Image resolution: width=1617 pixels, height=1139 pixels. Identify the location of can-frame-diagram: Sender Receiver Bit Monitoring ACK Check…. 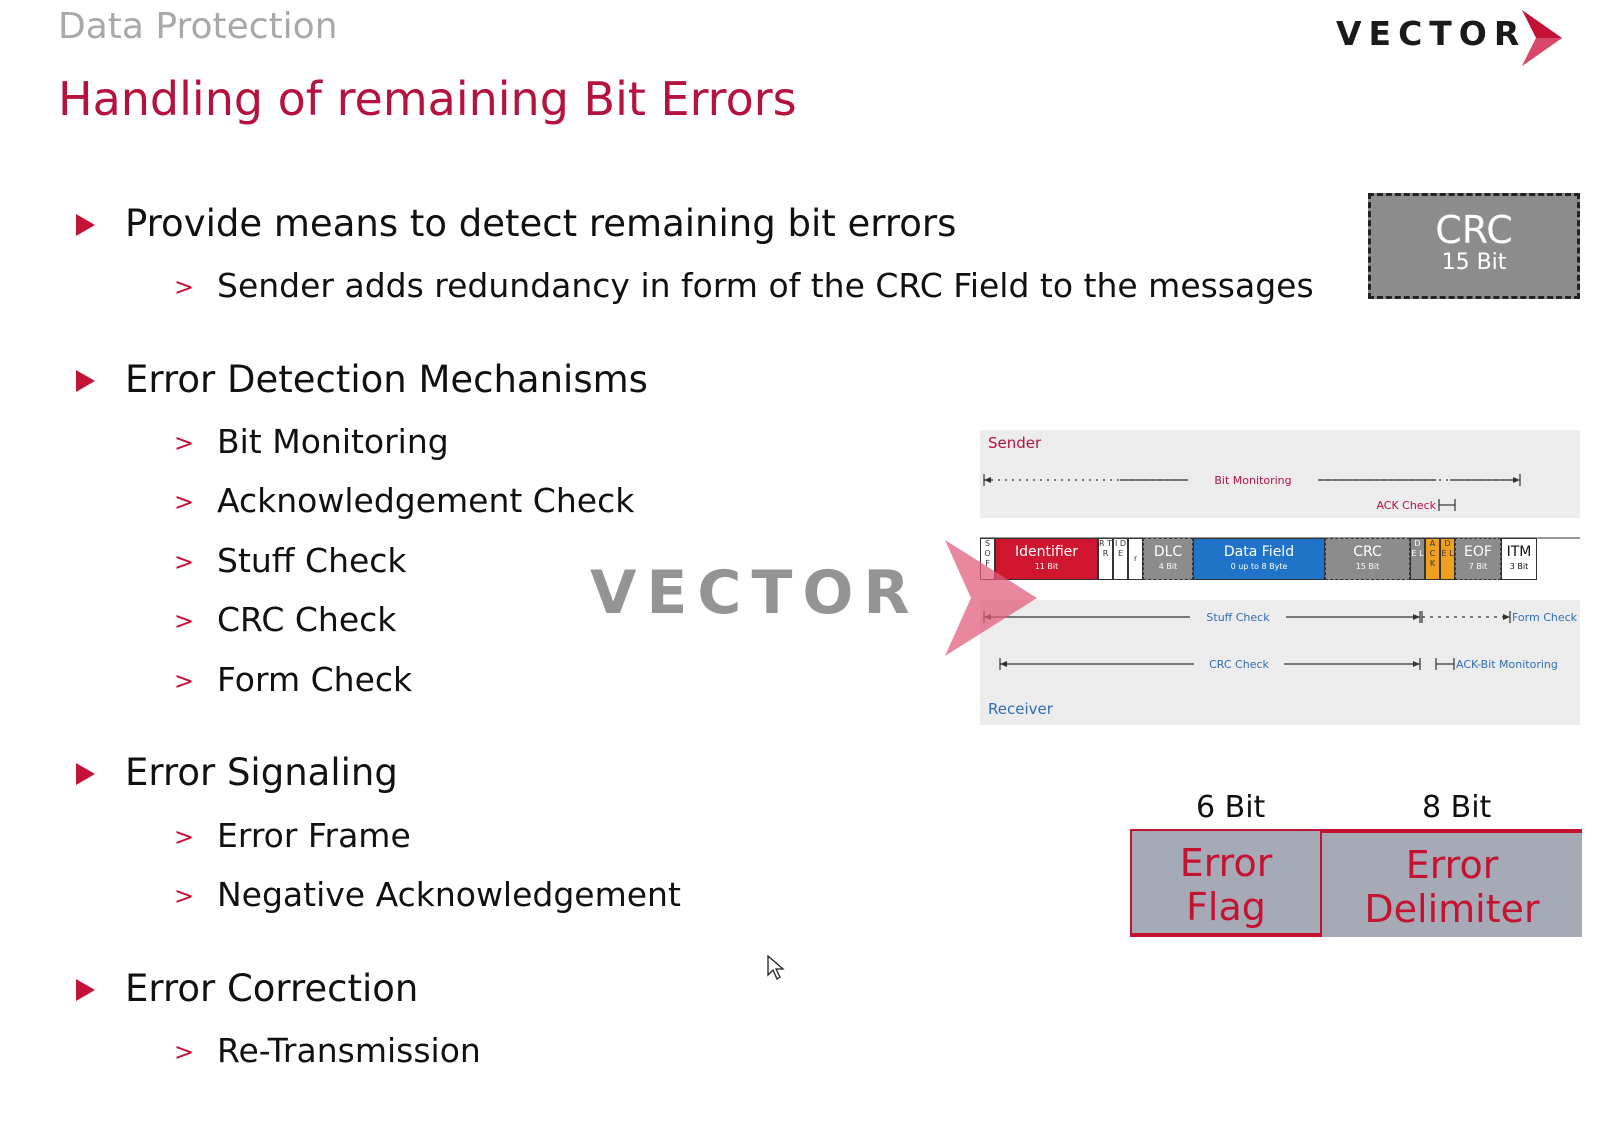
(1280, 577).